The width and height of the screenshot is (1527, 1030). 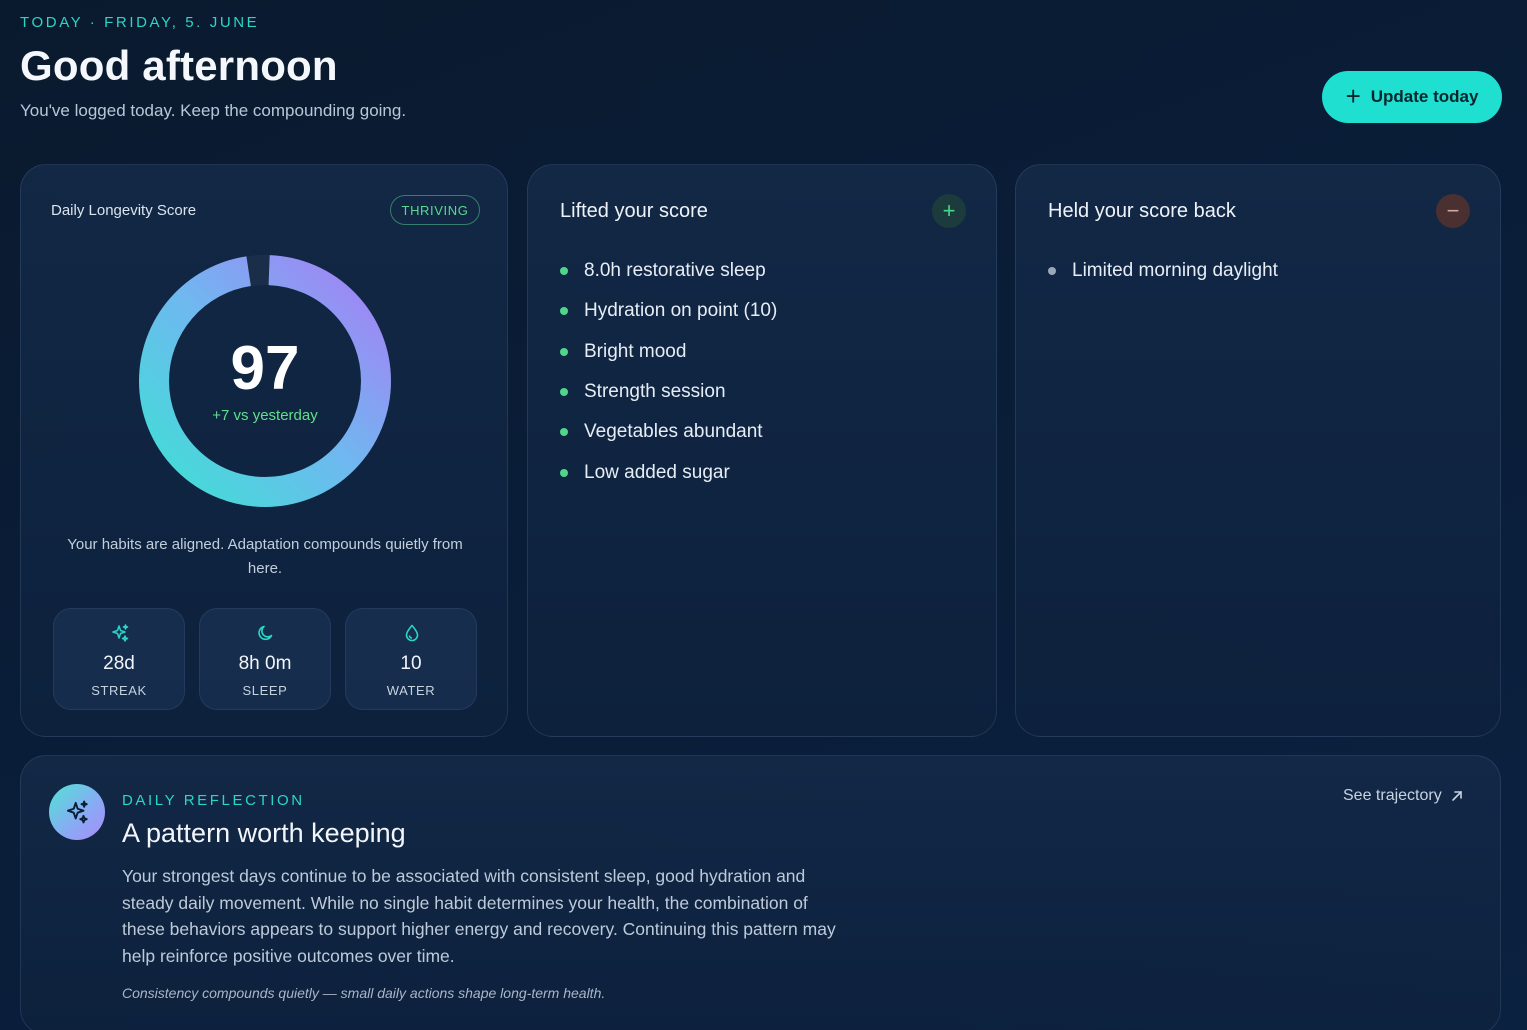 What do you see at coordinates (265, 633) in the screenshot?
I see `moon-icon` at bounding box center [265, 633].